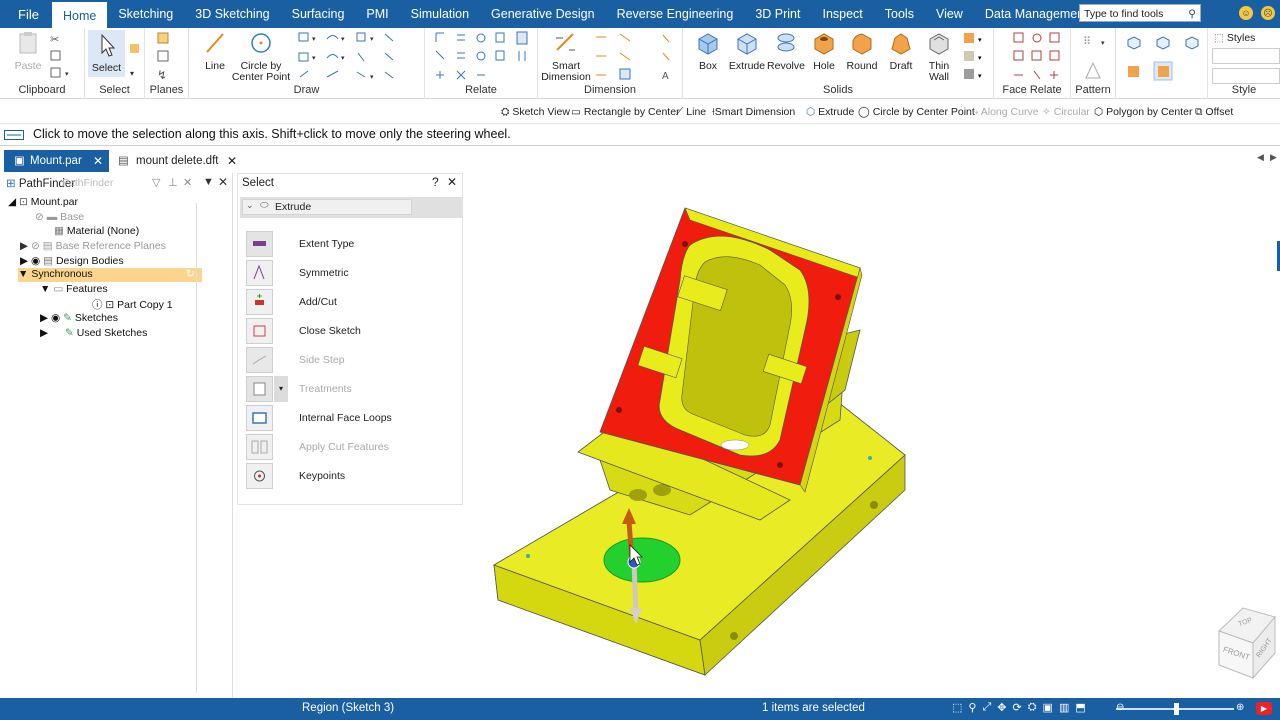 The image size is (1280, 720). What do you see at coordinates (1273, 157) in the screenshot?
I see `tab-scroll-right-icon: ▶` at bounding box center [1273, 157].